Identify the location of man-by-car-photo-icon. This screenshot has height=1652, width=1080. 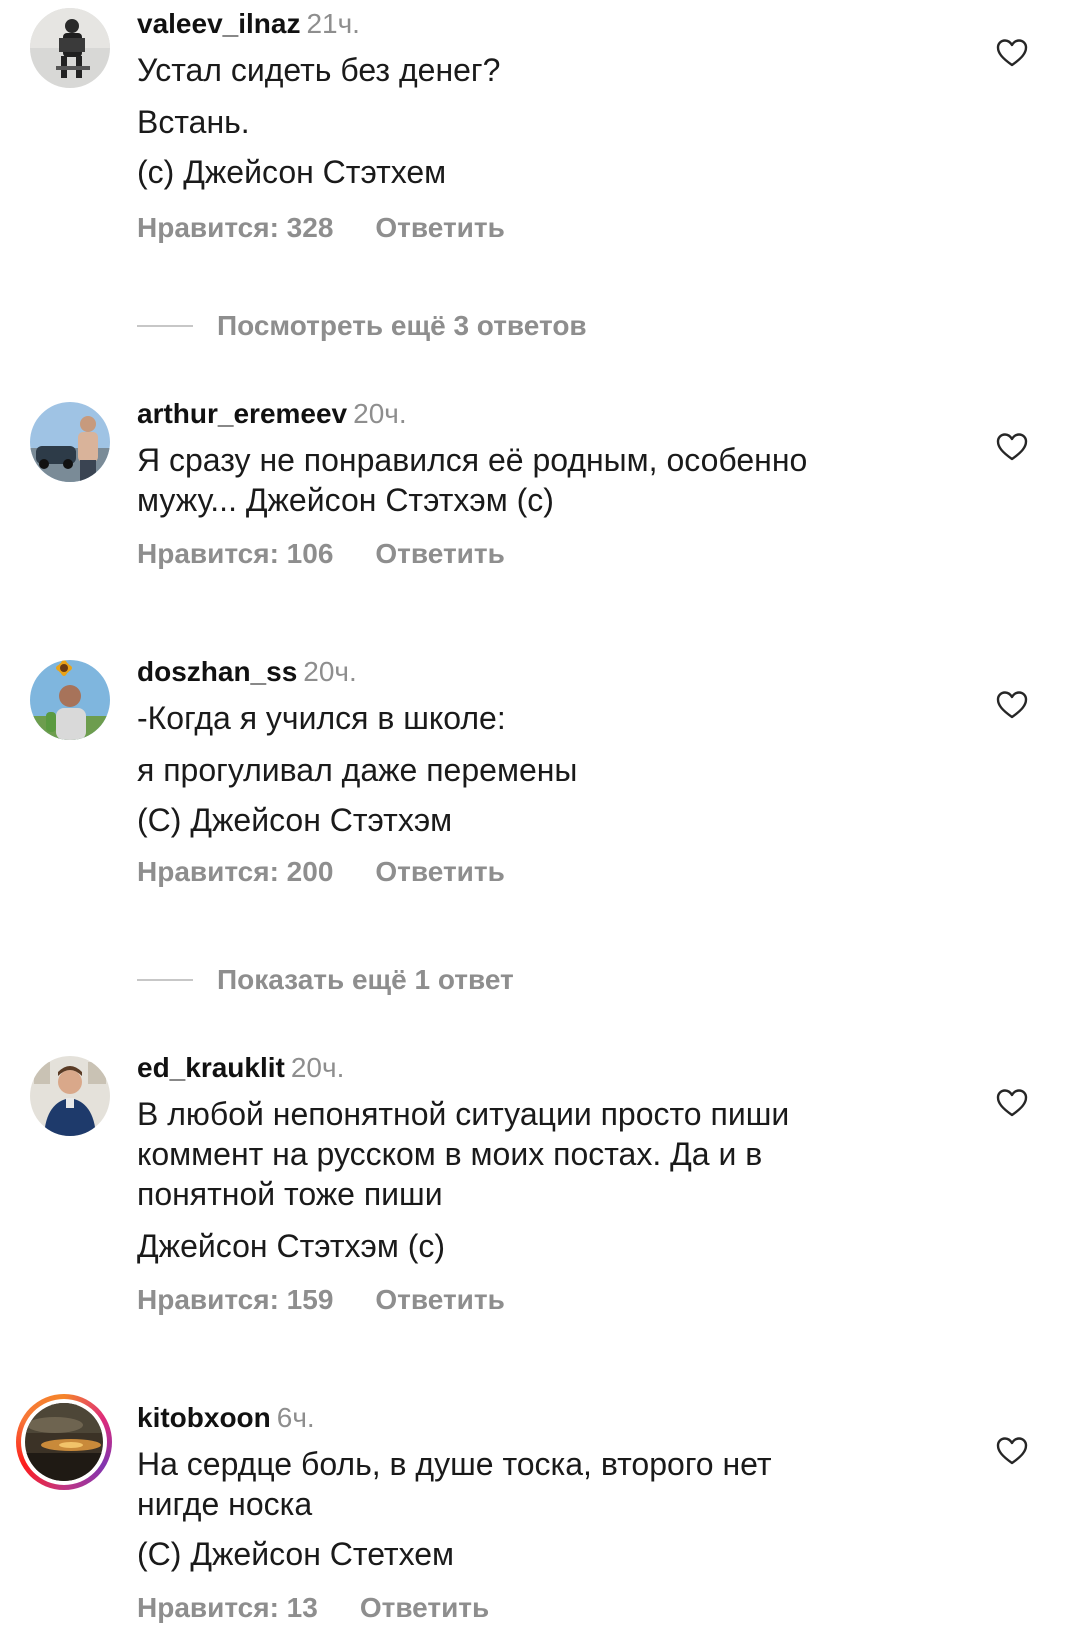
(70, 442).